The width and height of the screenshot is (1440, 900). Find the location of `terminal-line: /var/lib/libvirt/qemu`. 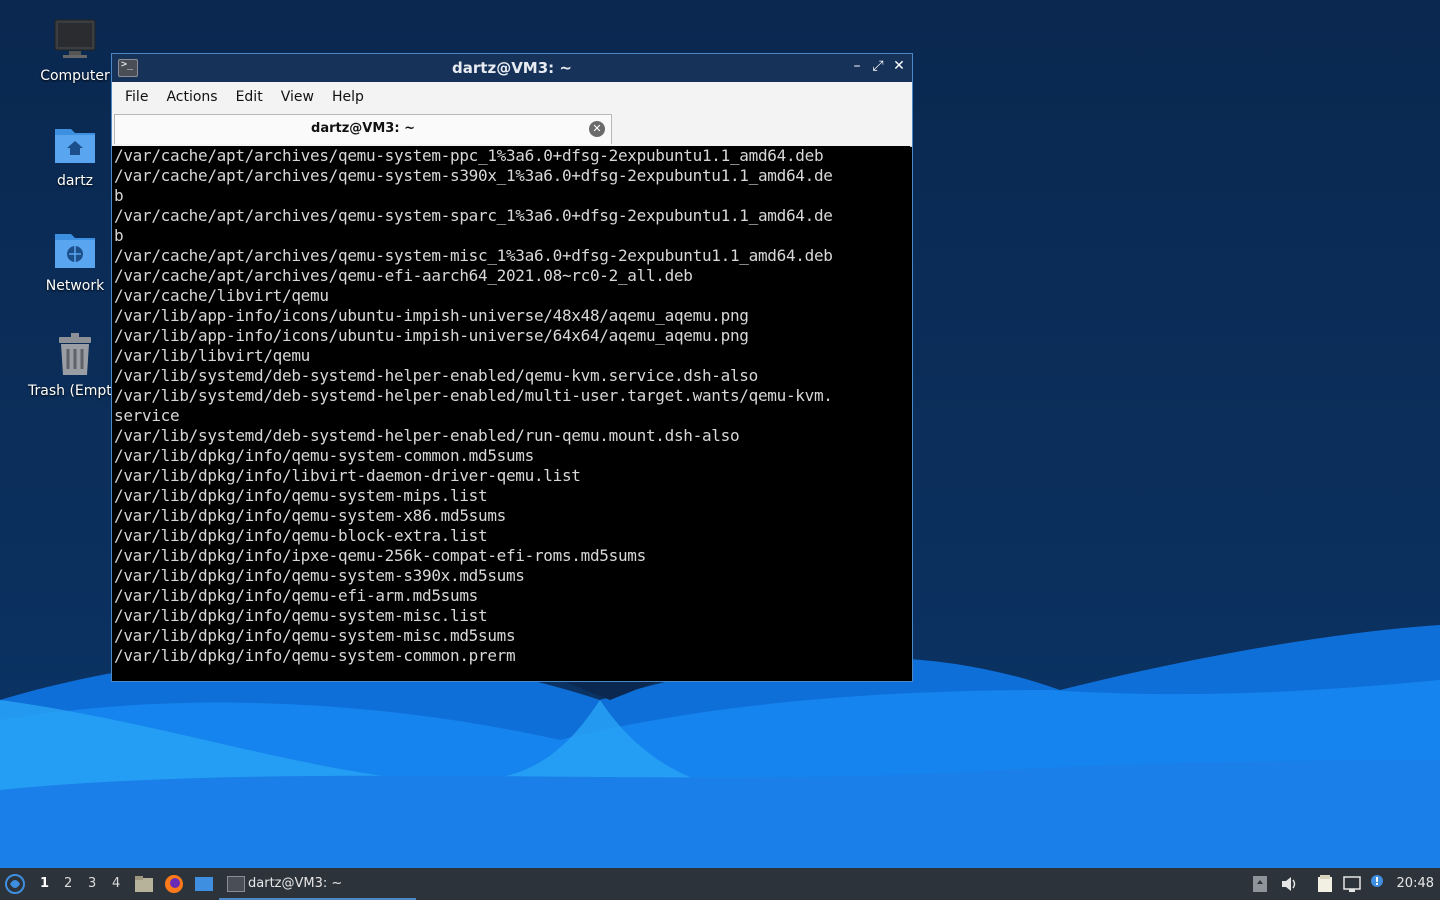

terminal-line: /var/lib/libvirt/qemu is located at coordinates (212, 355).